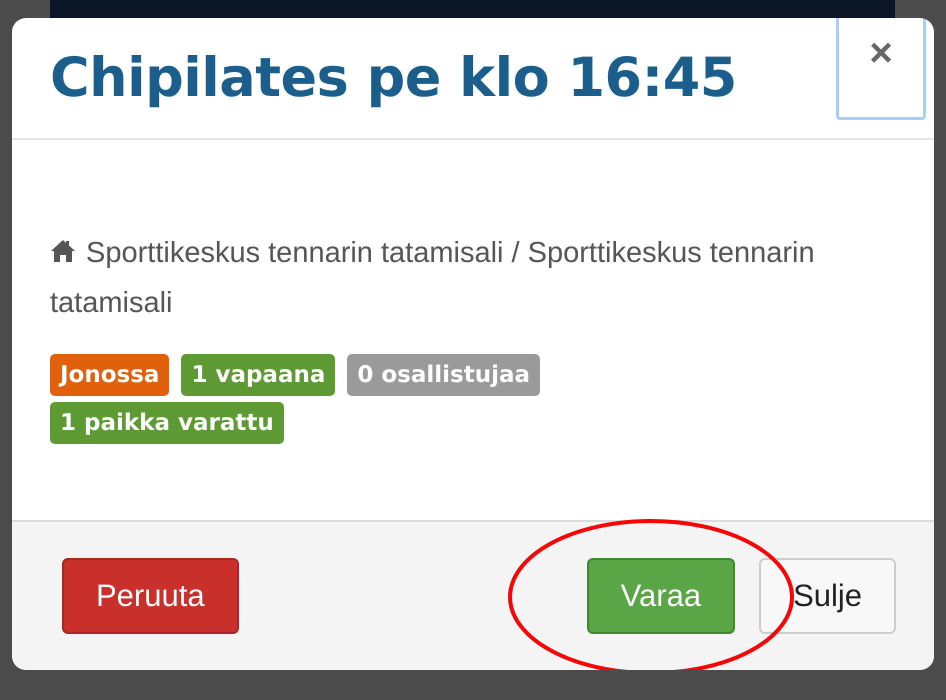  What do you see at coordinates (110, 375) in the screenshot?
I see `status-label: Jonossa` at bounding box center [110, 375].